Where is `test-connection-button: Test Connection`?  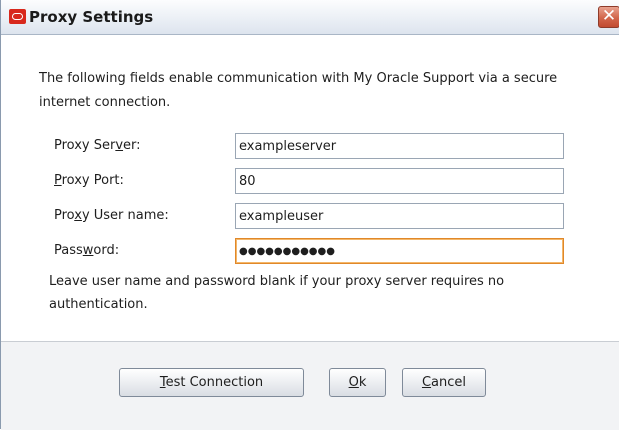 test-connection-button: Test Connection is located at coordinates (211, 382).